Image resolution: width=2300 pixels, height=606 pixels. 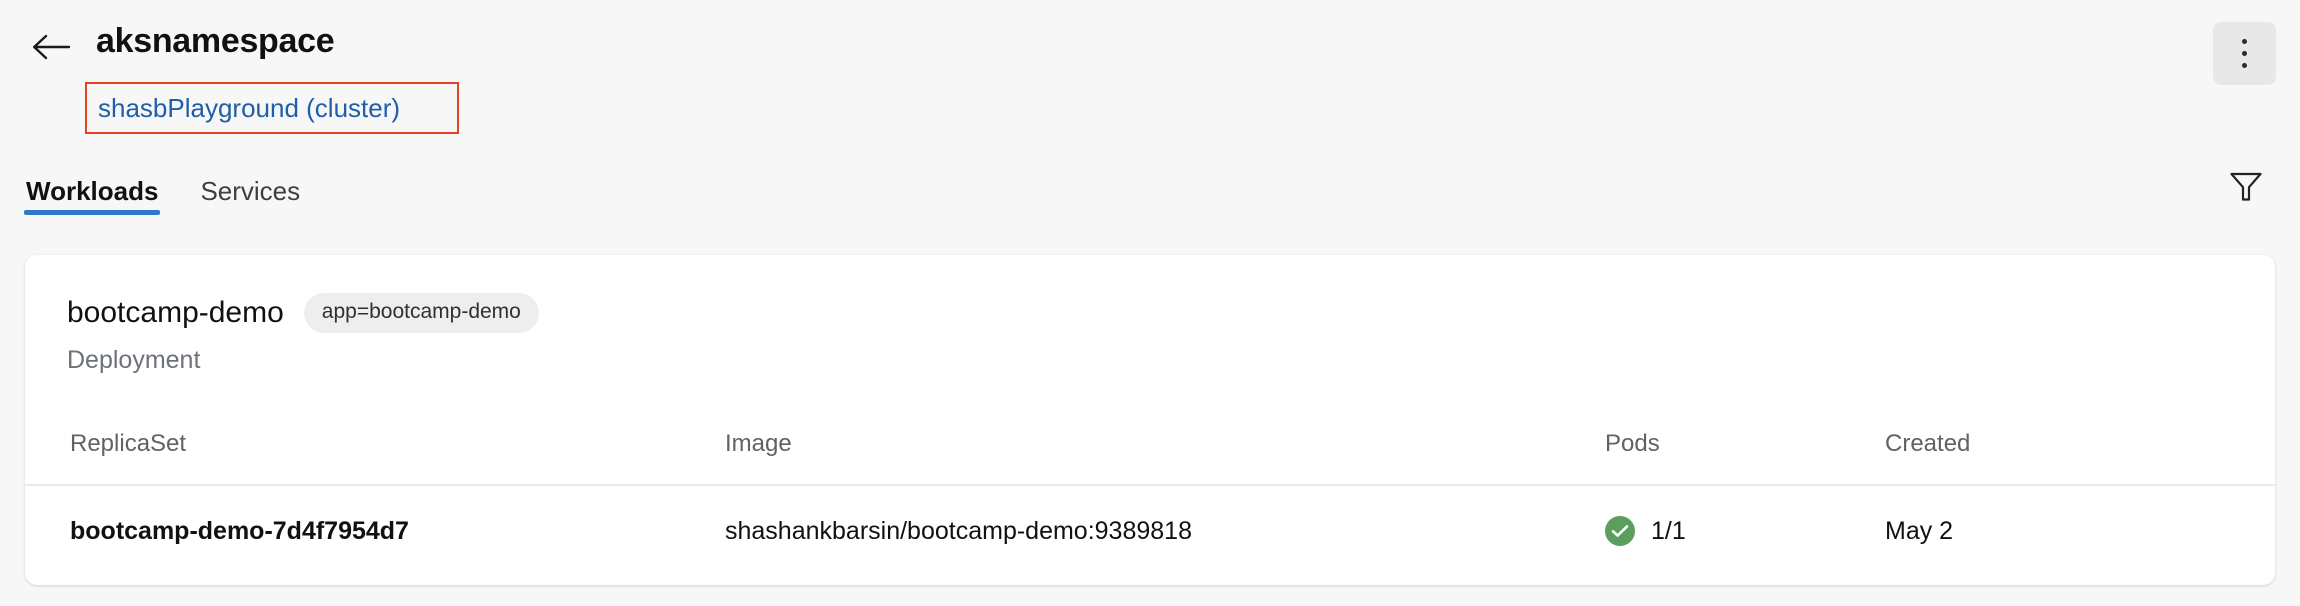 What do you see at coordinates (421, 313) in the screenshot?
I see `workload-label-chip: app=bootcamp-demo` at bounding box center [421, 313].